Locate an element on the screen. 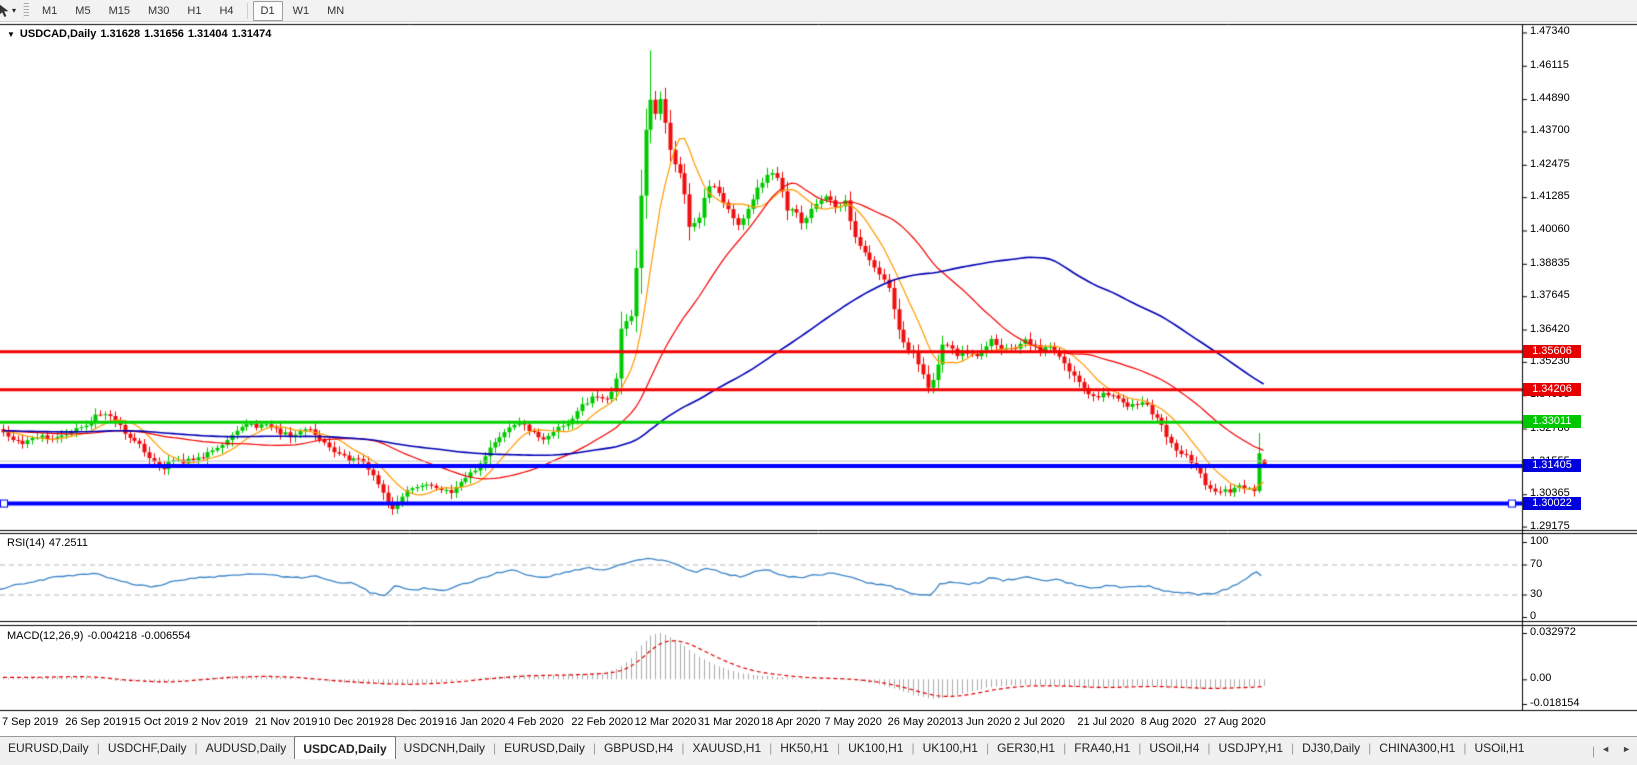  macd-name: MACD(12,26,9) is located at coordinates (45, 636).